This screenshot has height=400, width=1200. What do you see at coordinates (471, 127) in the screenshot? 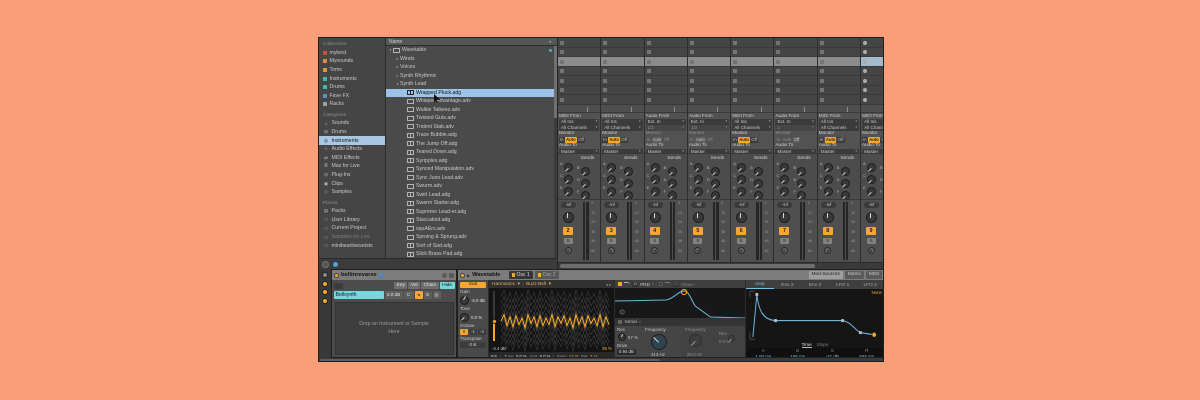
I see `file-row: Trident Stab.adv` at bounding box center [471, 127].